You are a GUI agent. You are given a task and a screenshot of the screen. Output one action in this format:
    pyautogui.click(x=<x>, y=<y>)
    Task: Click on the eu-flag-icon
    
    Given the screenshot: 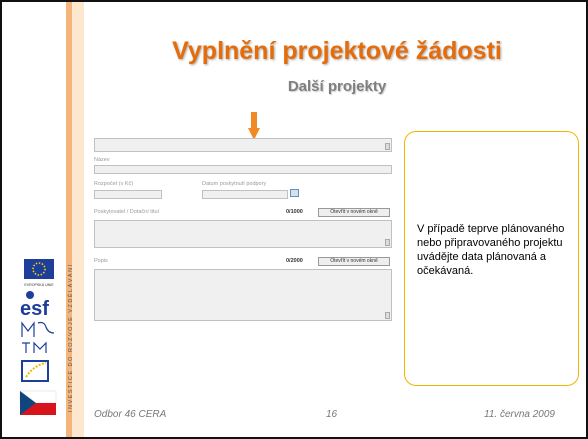 What is the action you would take?
    pyautogui.click(x=39, y=269)
    